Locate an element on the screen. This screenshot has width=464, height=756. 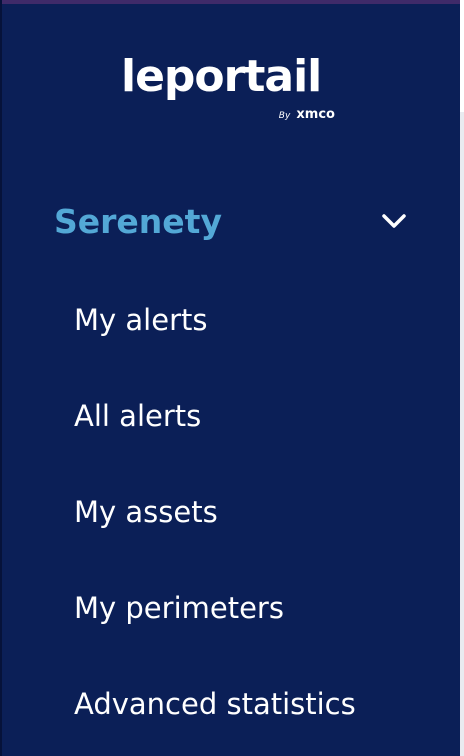
nav-item-all-alerts: All alerts is located at coordinates (254, 416).